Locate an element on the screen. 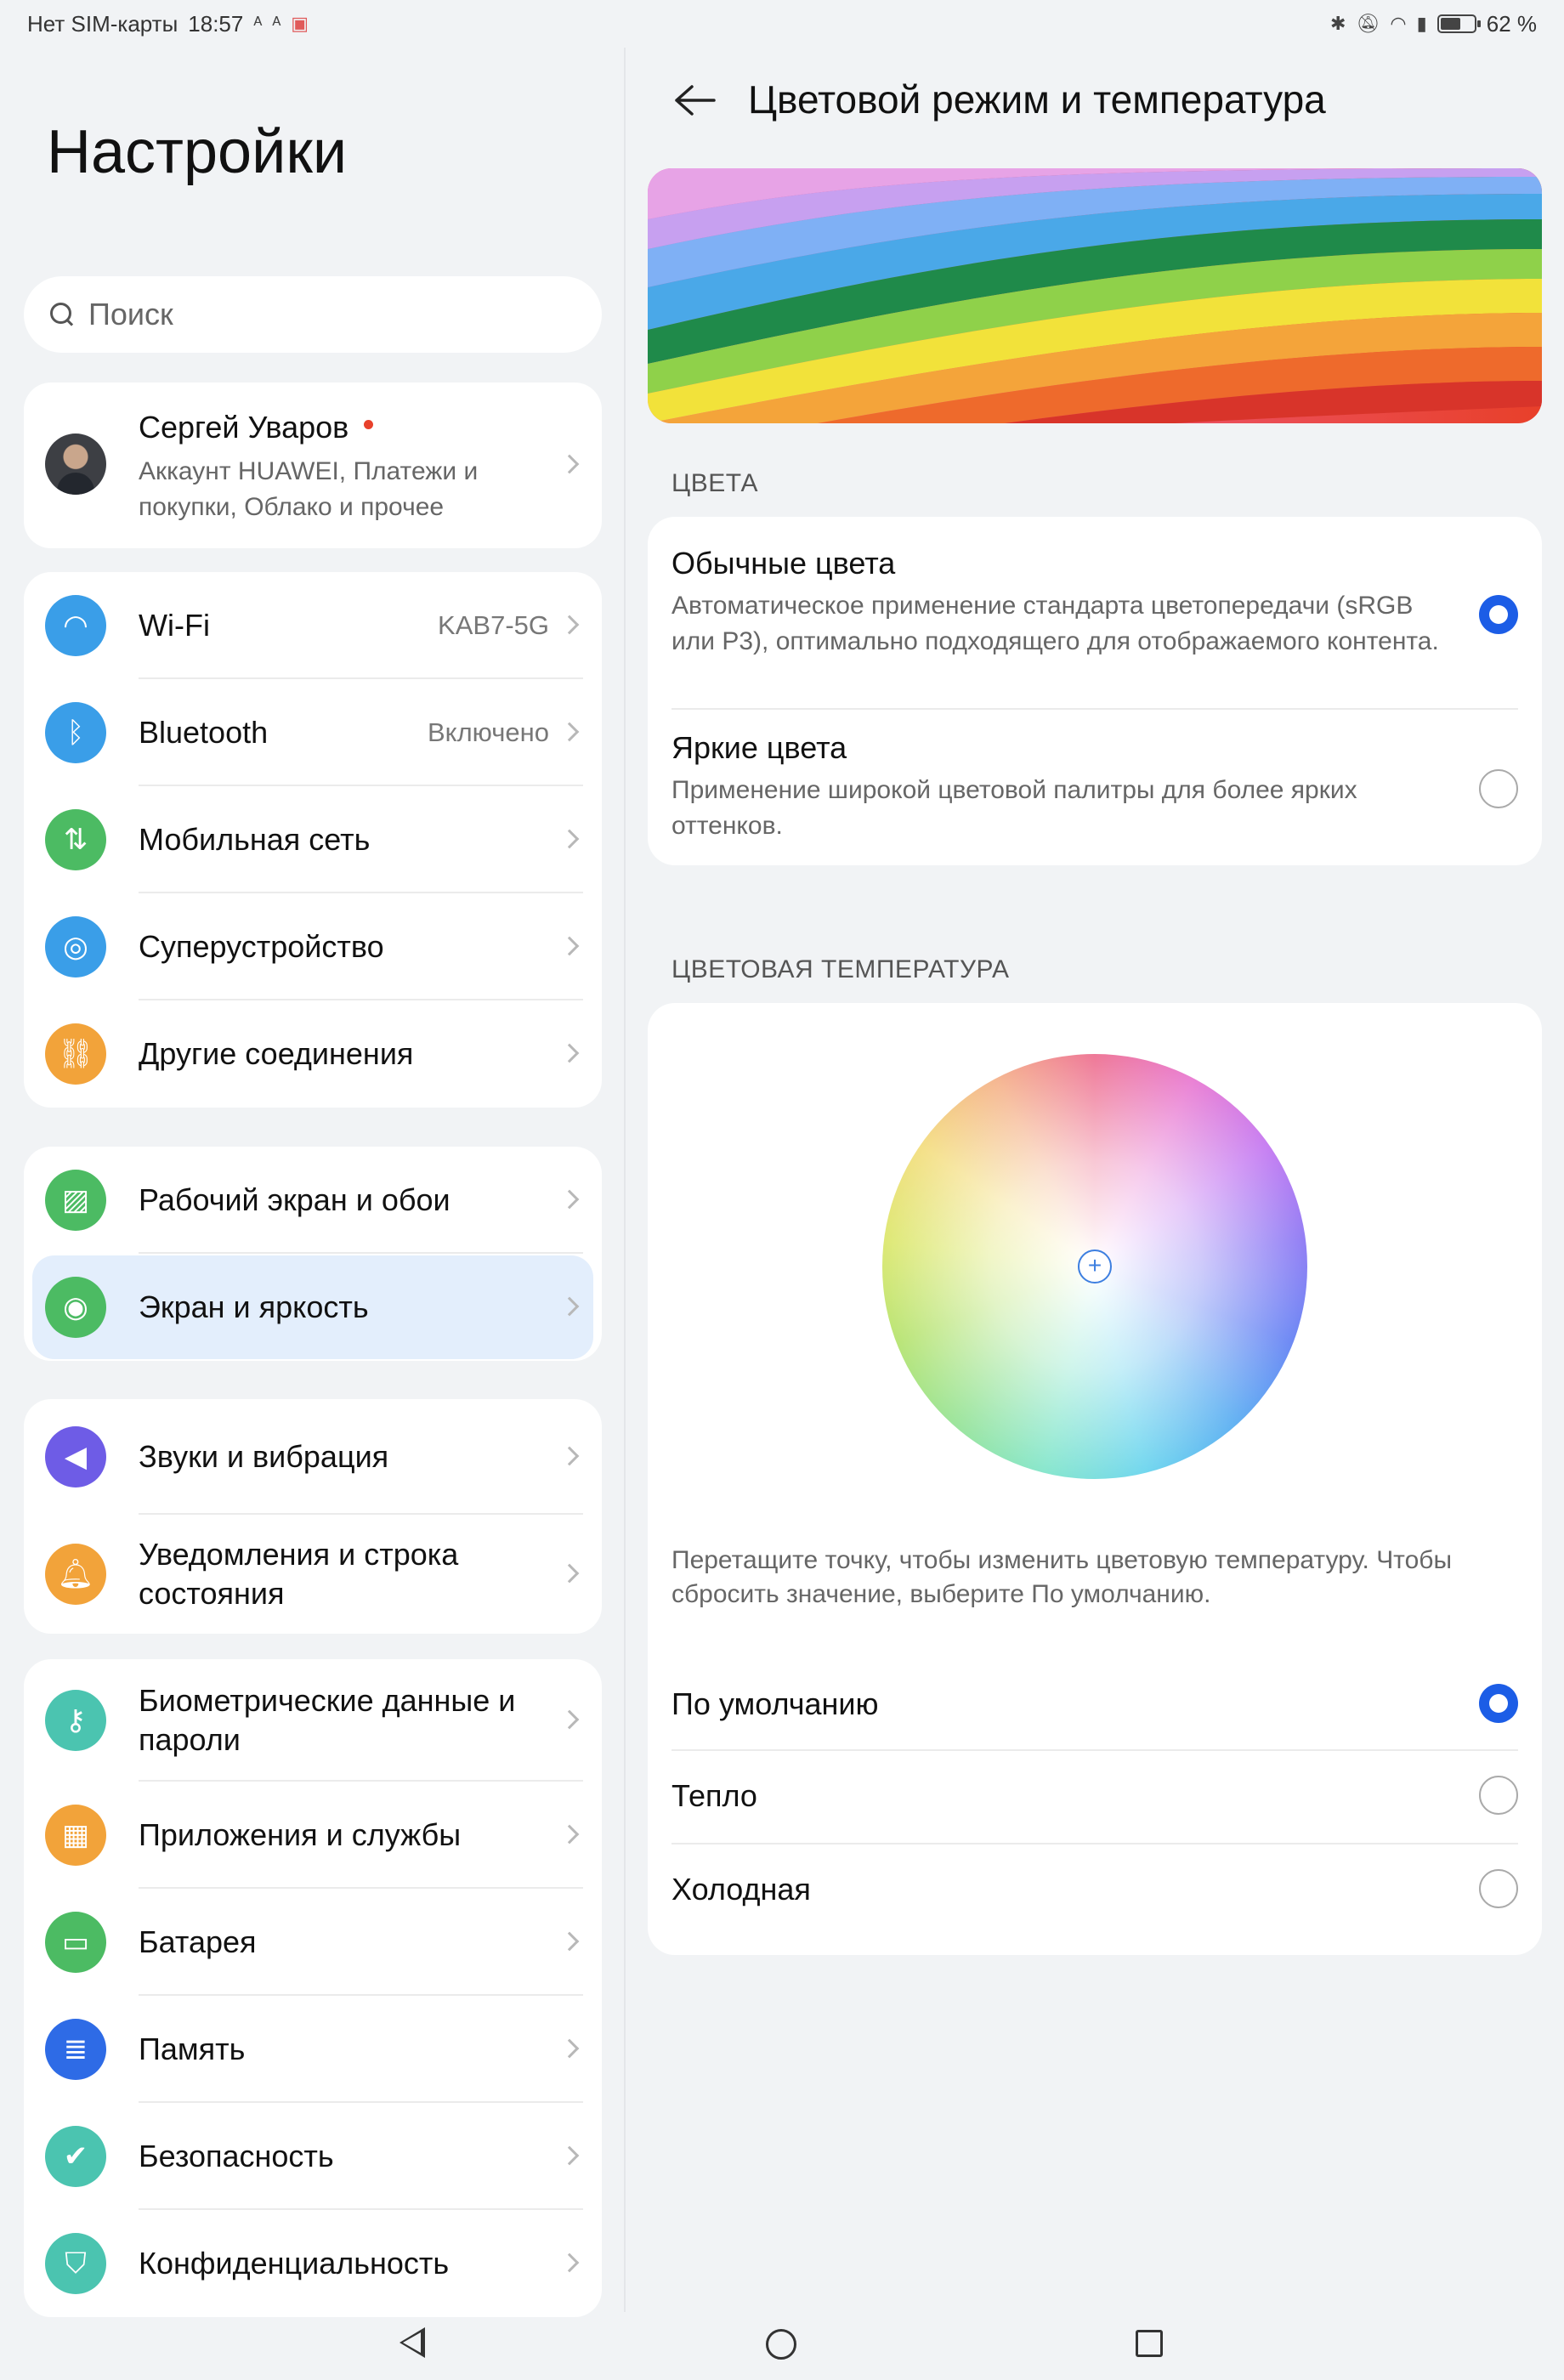 This screenshot has height=2380, width=1564. nav-recents-icon is located at coordinates (1149, 2343).